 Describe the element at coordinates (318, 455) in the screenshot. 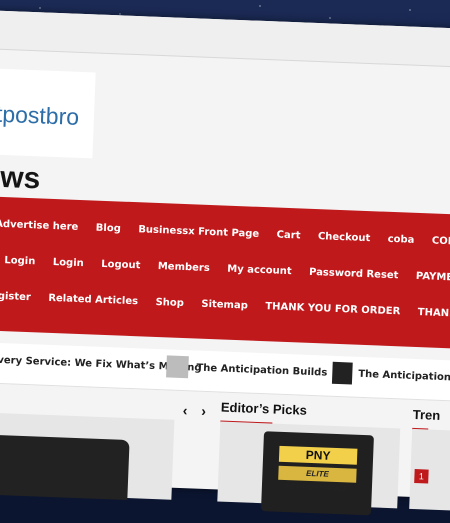

I see `brand-label: PNY` at that location.